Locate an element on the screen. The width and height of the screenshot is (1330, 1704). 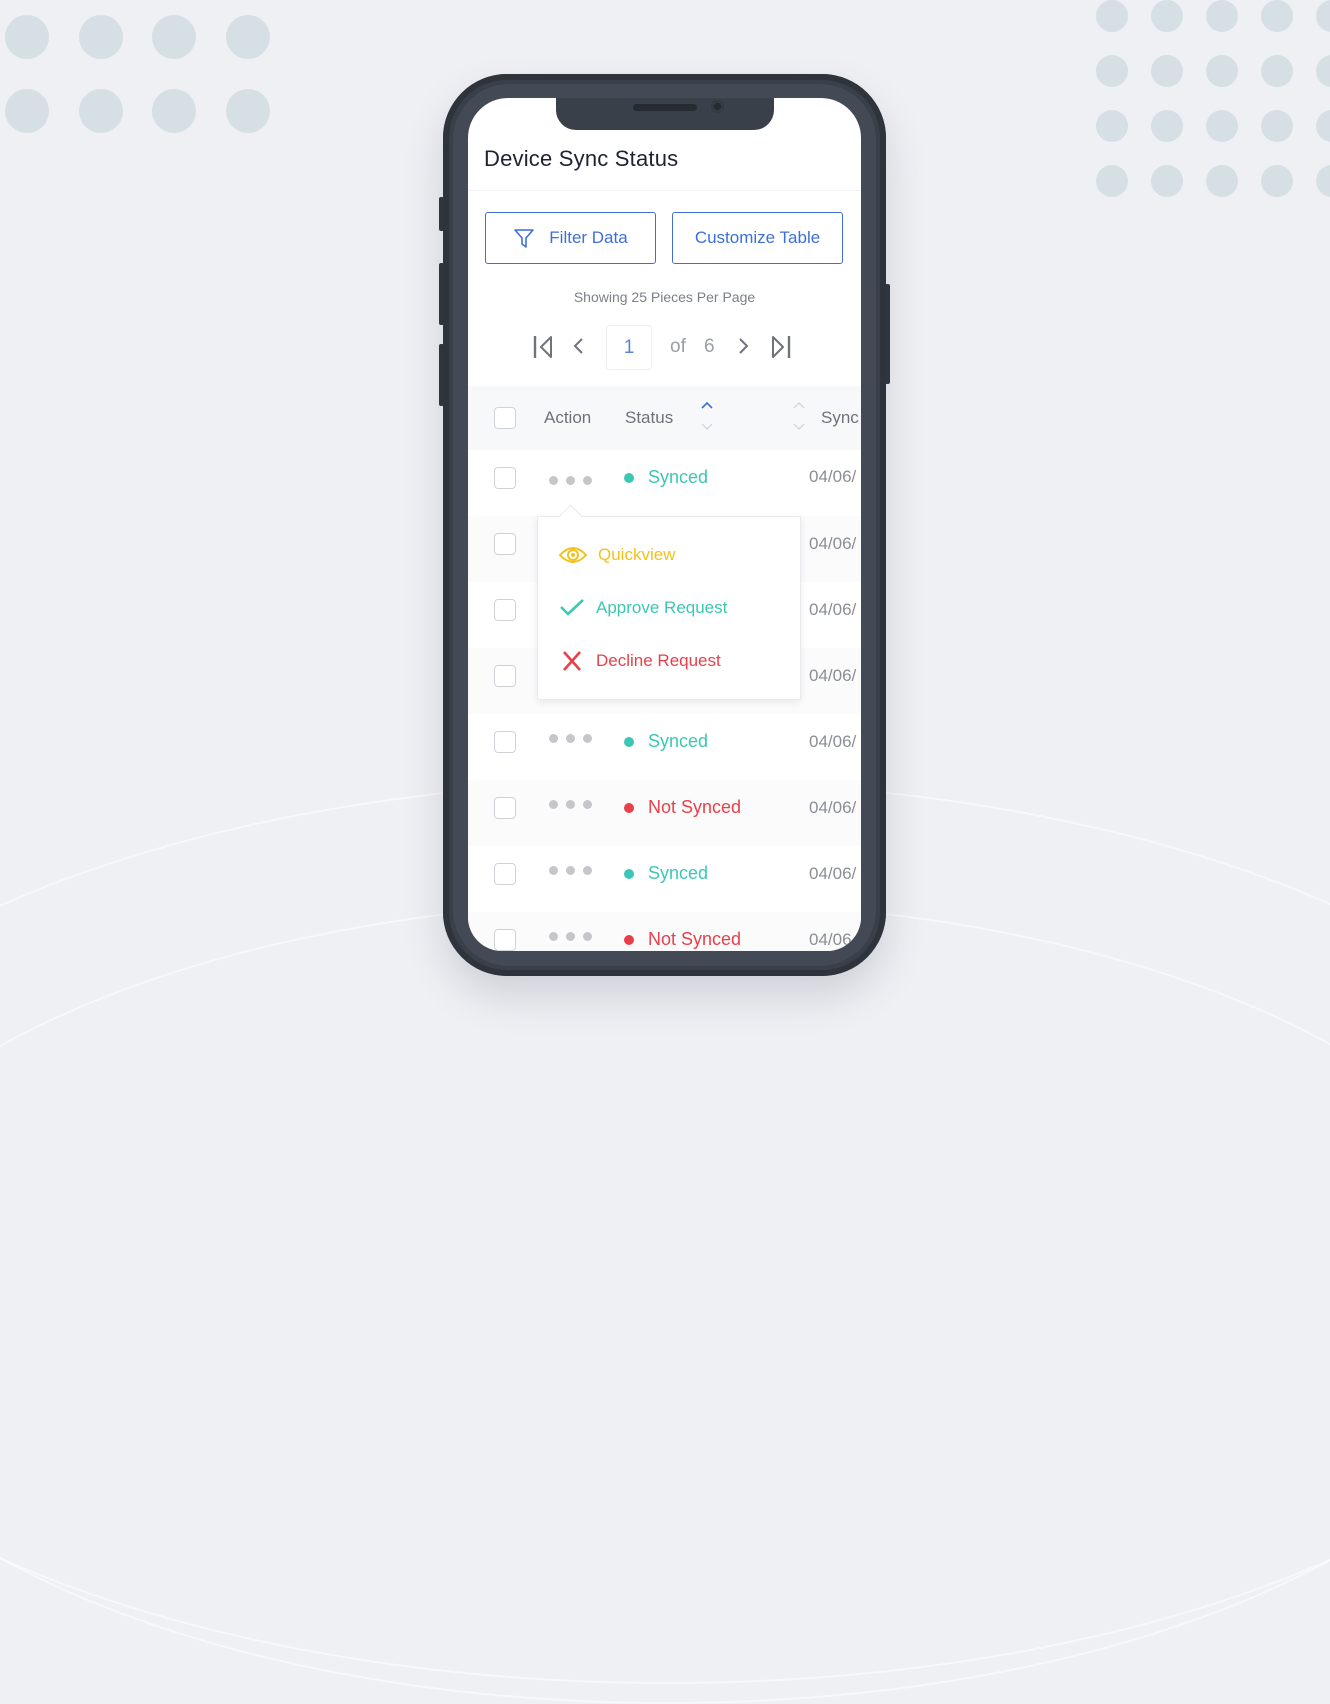
menu-item-approve: Approve Request is located at coordinates (642, 608).